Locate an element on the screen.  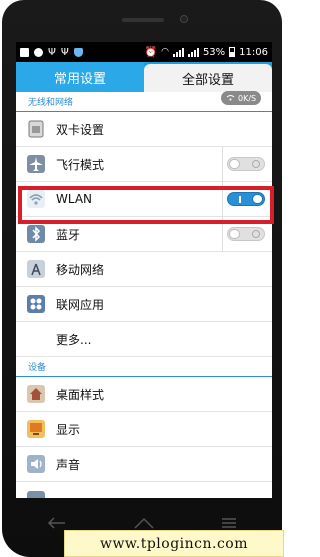
status-bar: Ψ Ψ ⏰ ◠ 53% 11:06 is located at coordinates (144, 52).